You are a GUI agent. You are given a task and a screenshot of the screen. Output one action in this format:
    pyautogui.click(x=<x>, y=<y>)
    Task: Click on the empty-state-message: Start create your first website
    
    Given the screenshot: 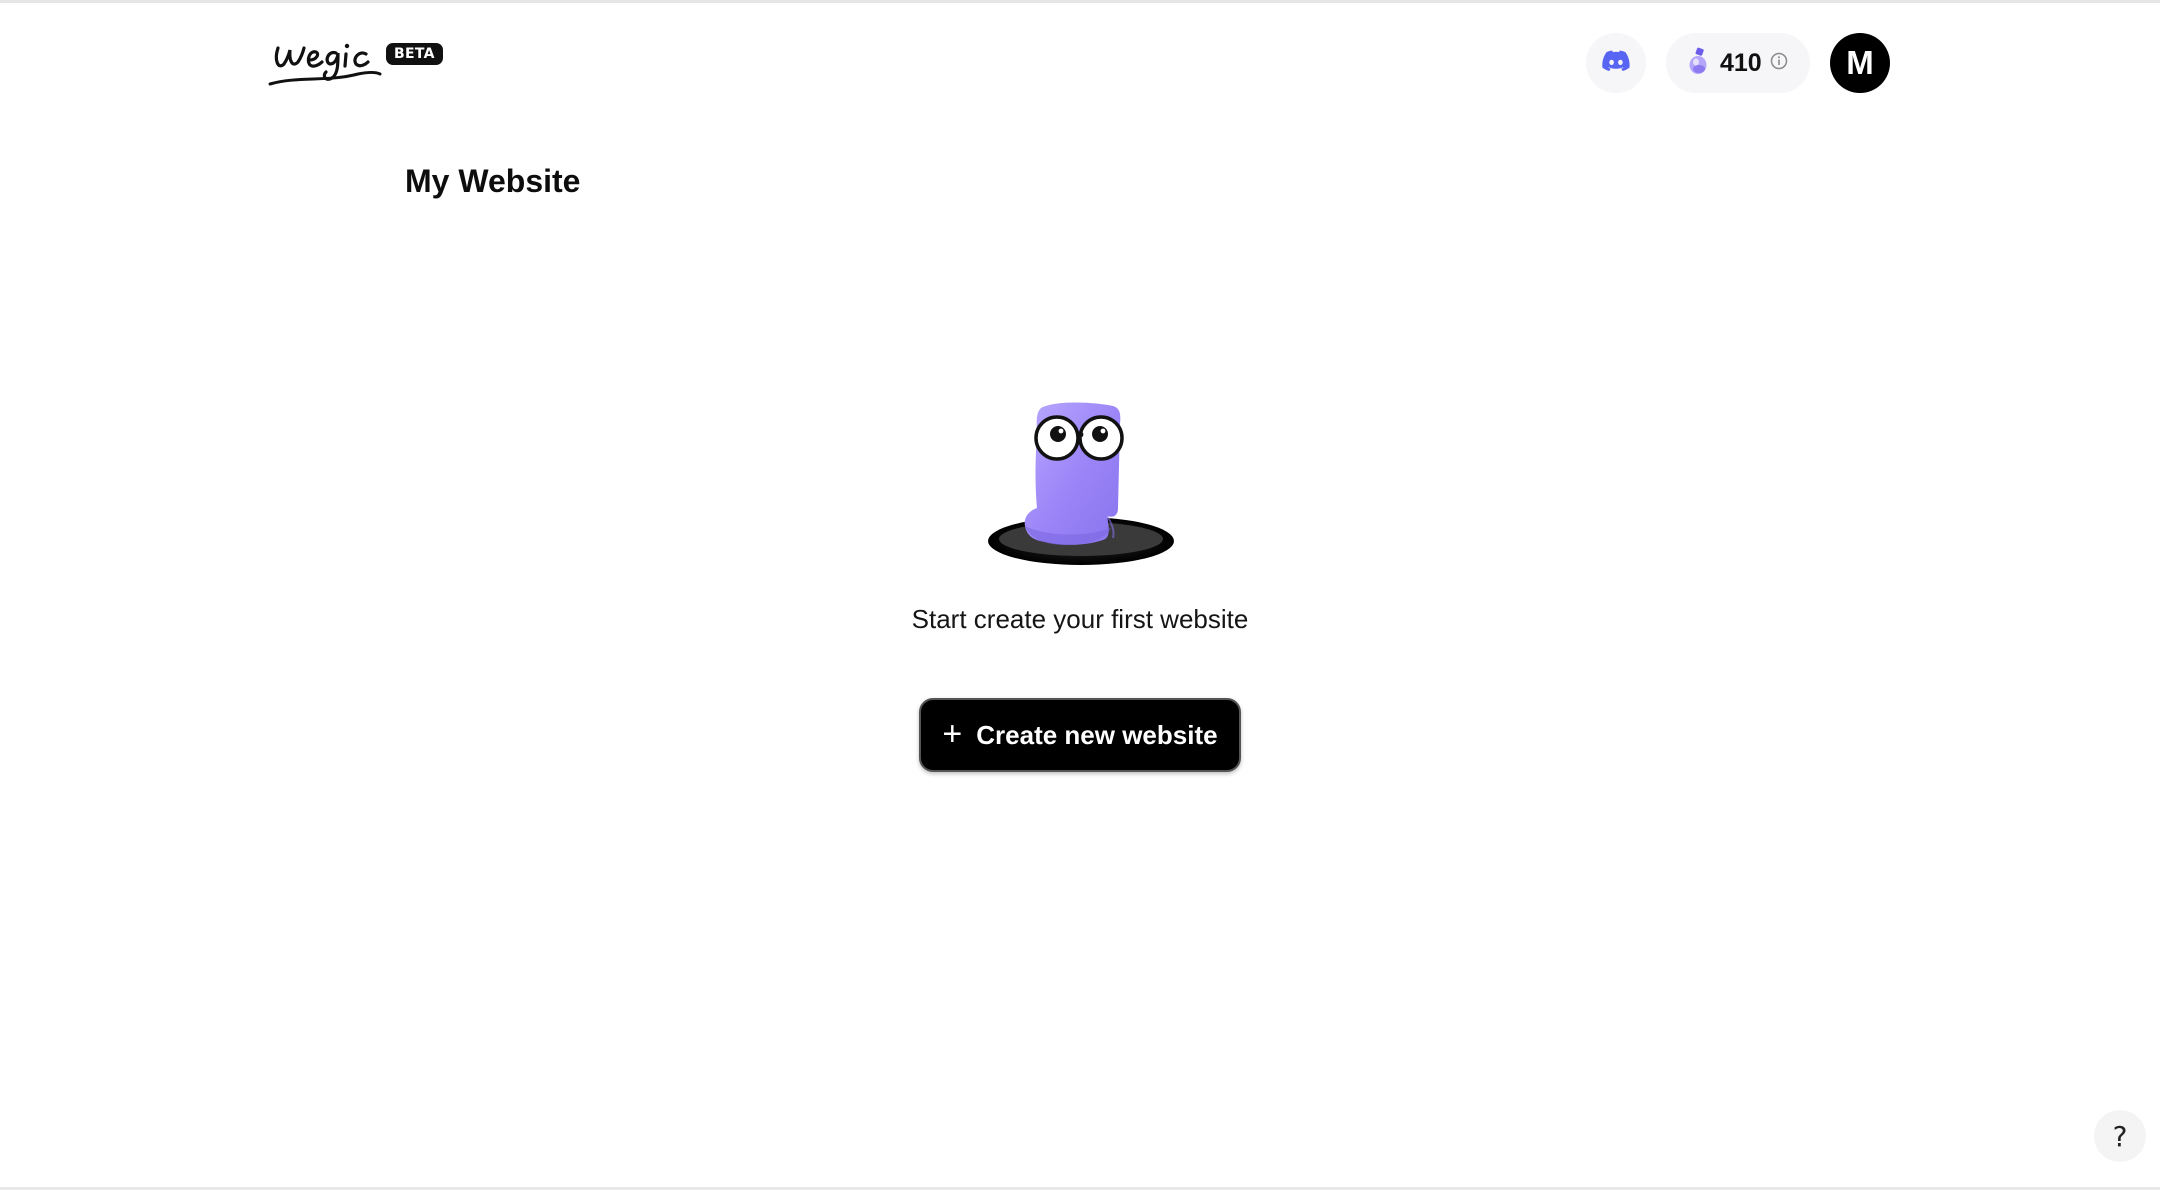 What is the action you would take?
    pyautogui.click(x=1080, y=619)
    